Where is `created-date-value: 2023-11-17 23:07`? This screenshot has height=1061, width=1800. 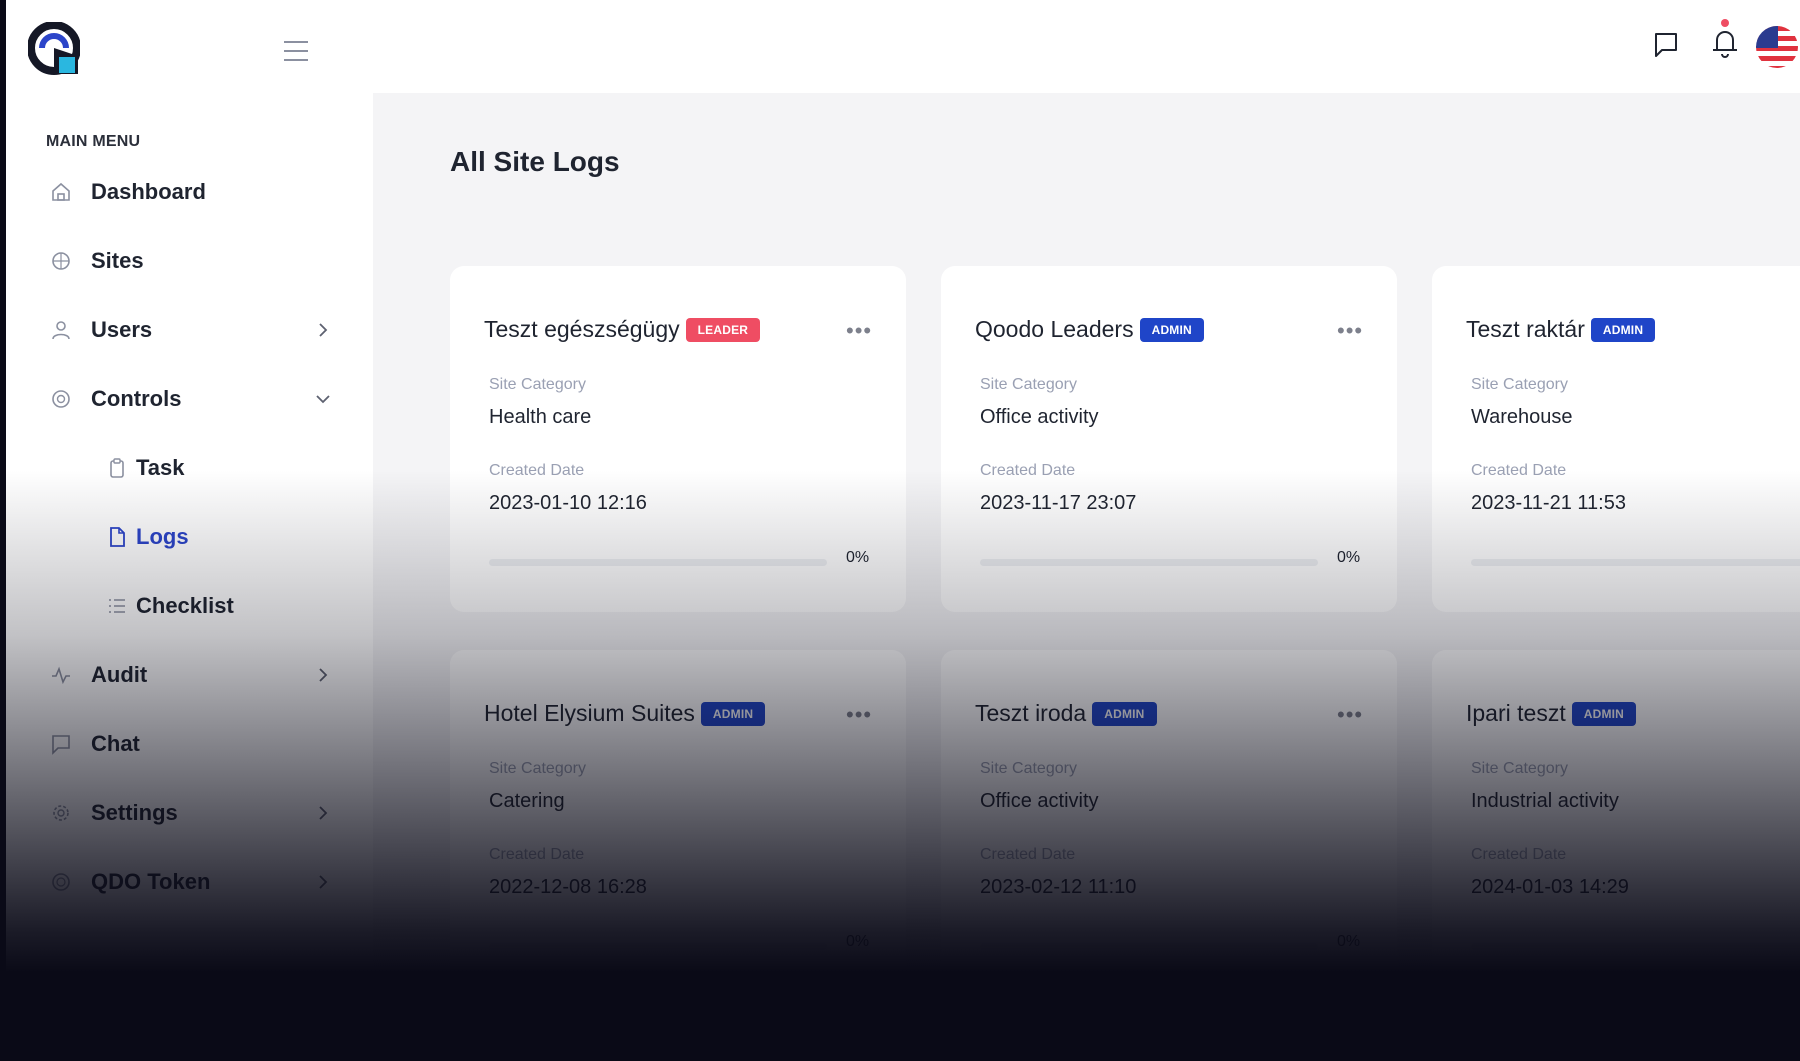 created-date-value: 2023-11-17 23:07 is located at coordinates (1058, 503).